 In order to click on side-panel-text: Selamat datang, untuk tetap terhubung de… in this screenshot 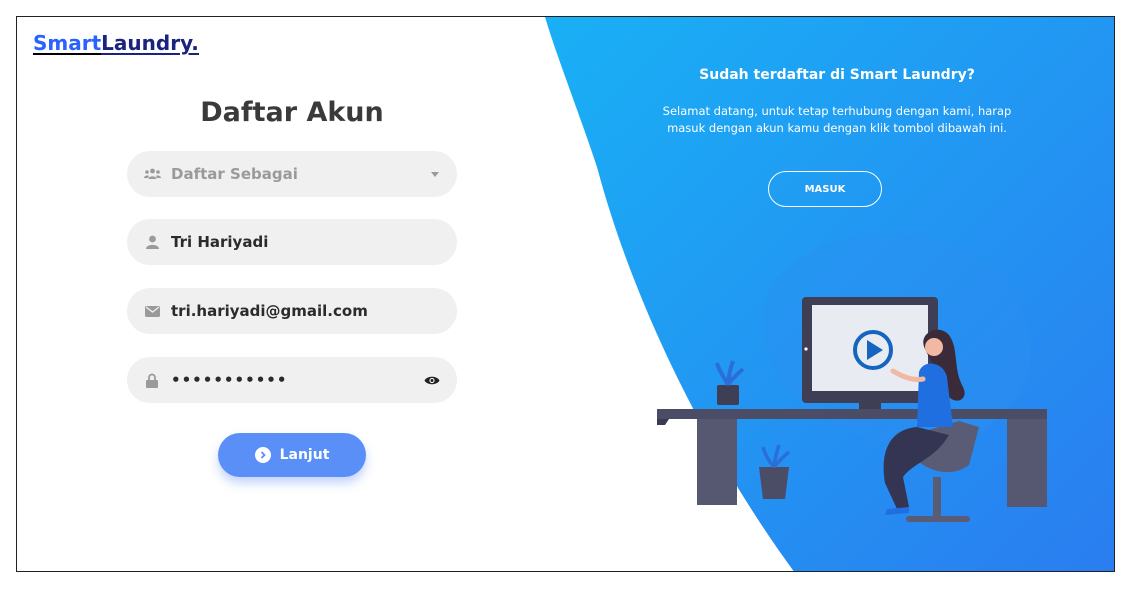, I will do `click(837, 119)`.